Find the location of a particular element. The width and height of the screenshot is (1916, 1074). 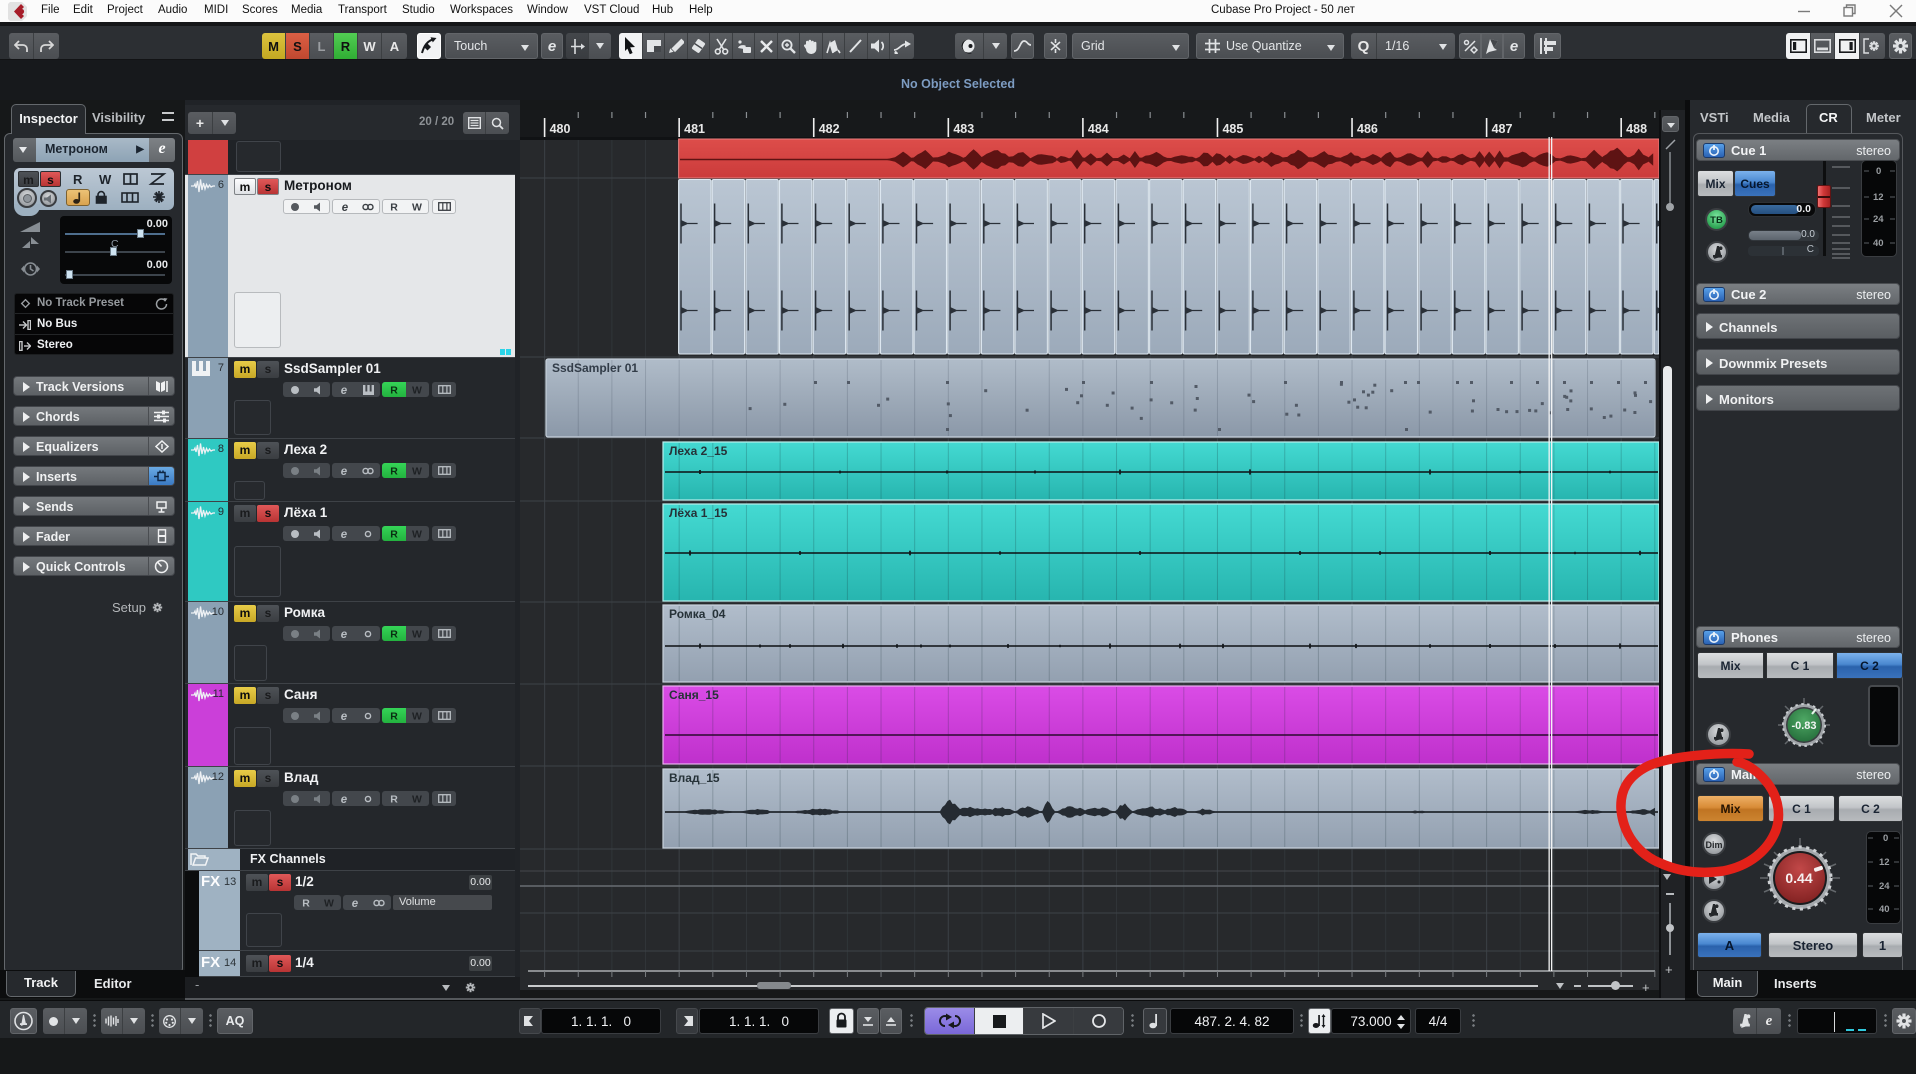

svg-text: Лёха 1_15 is located at coordinates (698, 513).